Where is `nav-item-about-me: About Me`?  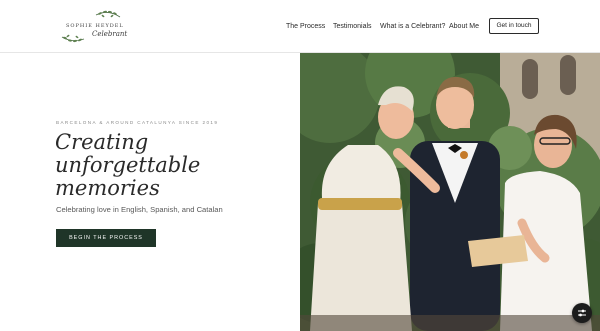
nav-item-about-me: About Me is located at coordinates (464, 27).